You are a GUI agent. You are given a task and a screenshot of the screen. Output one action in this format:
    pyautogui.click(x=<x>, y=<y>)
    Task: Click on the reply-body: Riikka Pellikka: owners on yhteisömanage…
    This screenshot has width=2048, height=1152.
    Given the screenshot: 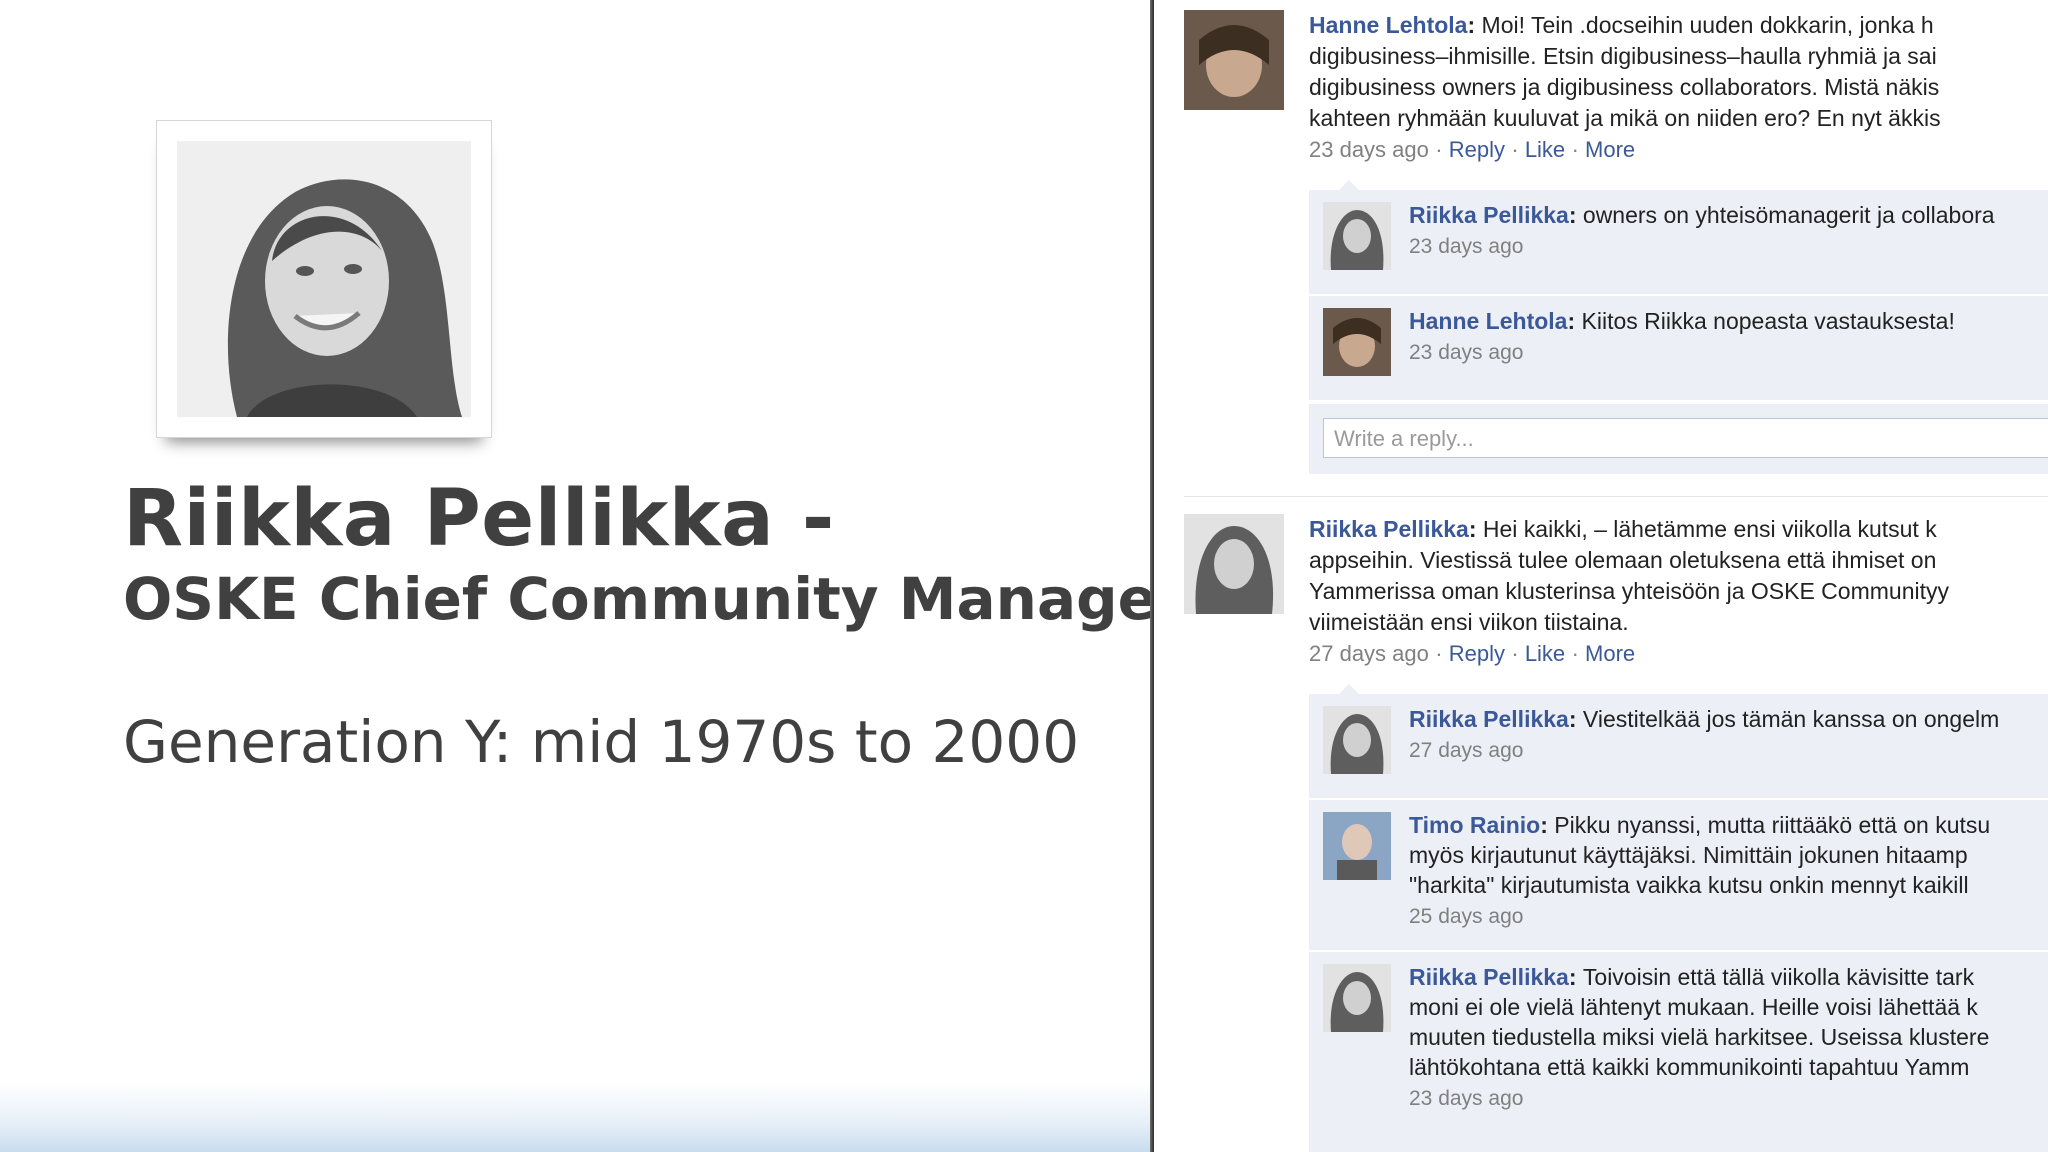 What is the action you would take?
    pyautogui.click(x=1728, y=231)
    